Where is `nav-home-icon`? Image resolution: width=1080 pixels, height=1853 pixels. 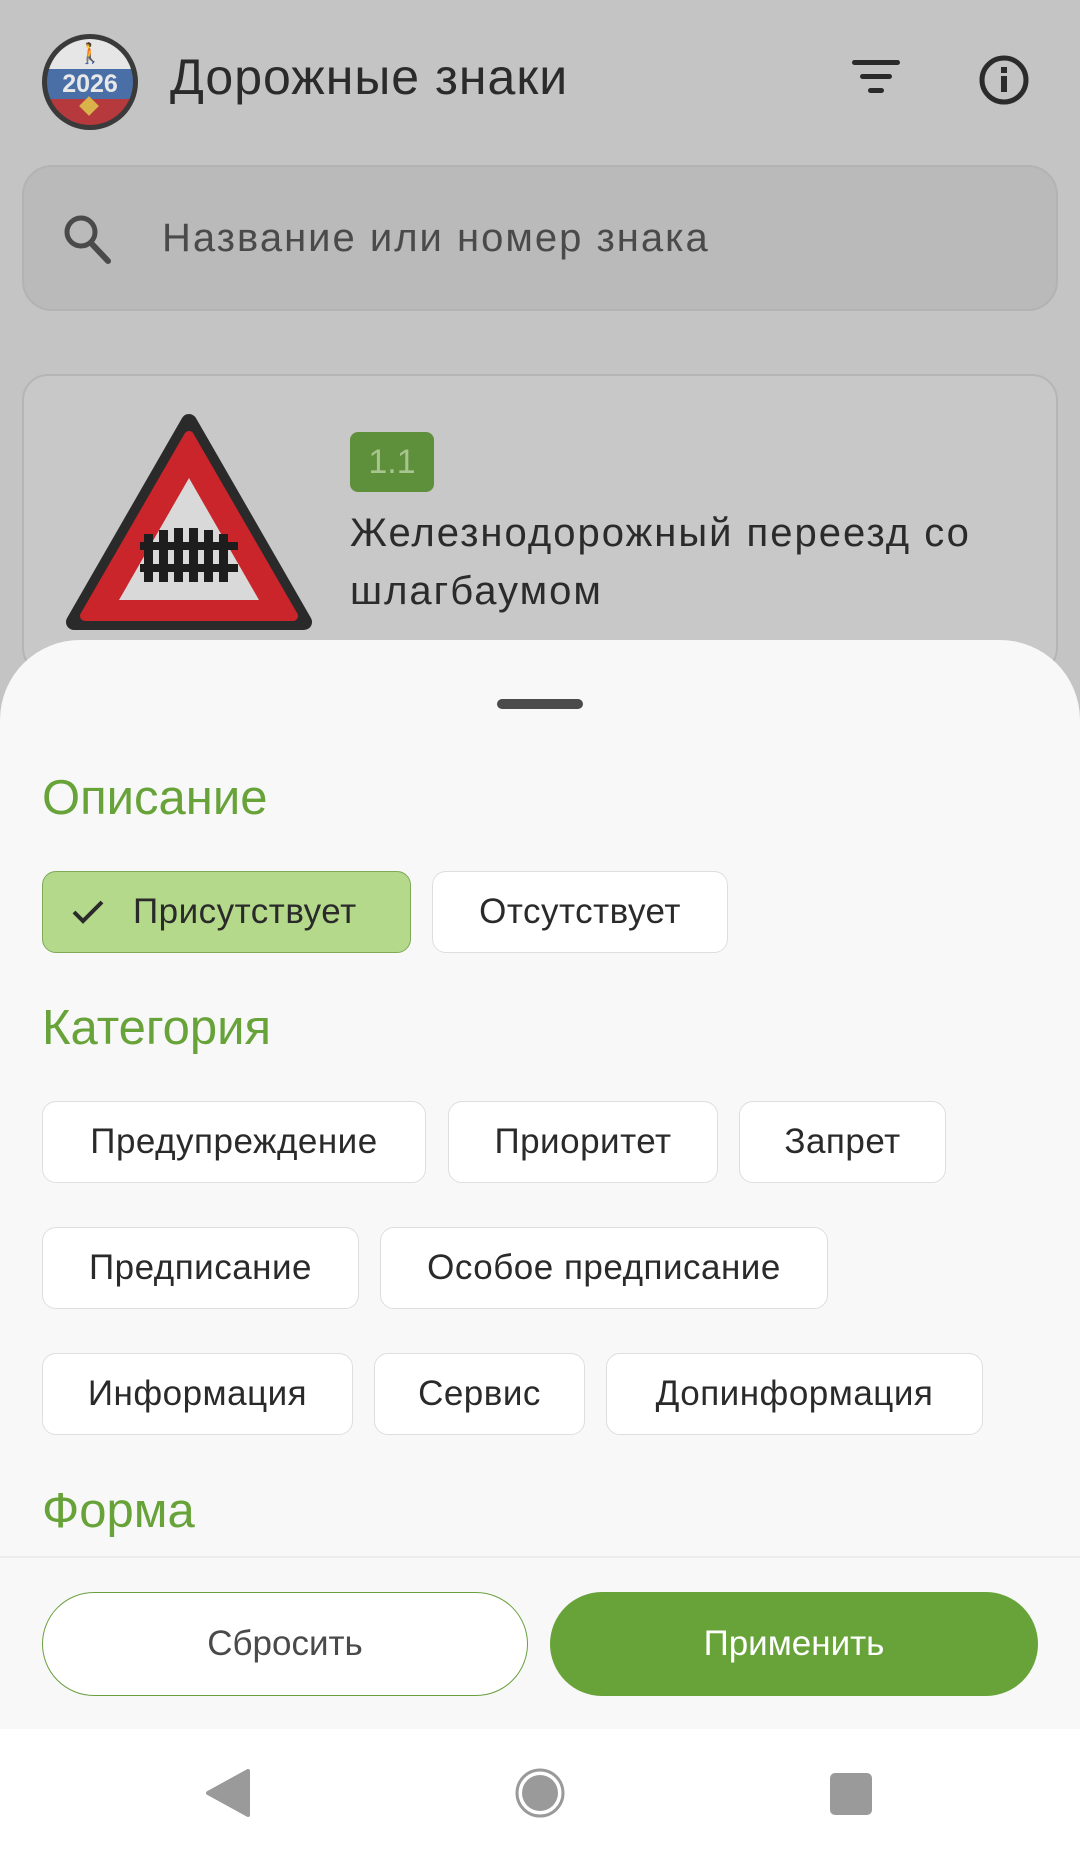 nav-home-icon is located at coordinates (540, 1793).